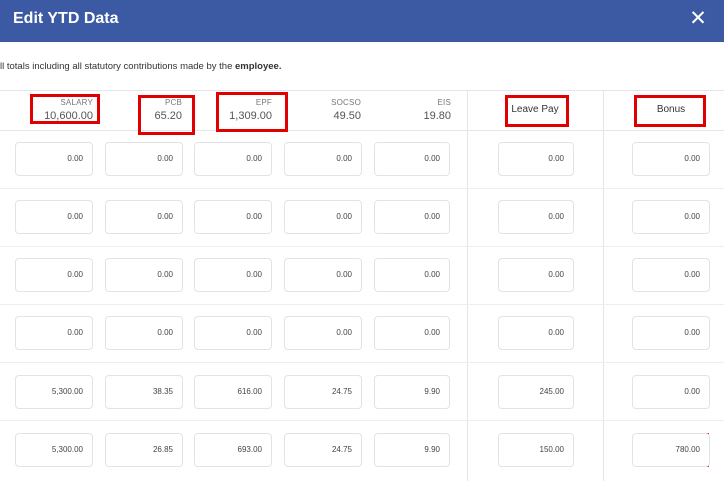 The width and height of the screenshot is (724, 481). Describe the element at coordinates (233, 392) in the screenshot. I see `epf-input: 616.00` at that location.